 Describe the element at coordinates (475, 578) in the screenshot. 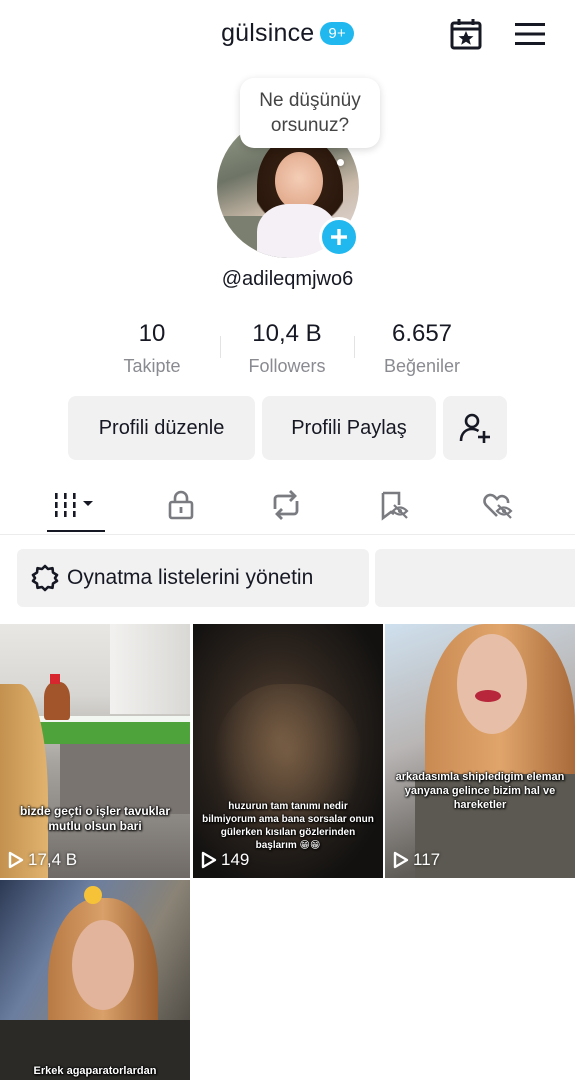

I see `playlist-placeholder` at that location.